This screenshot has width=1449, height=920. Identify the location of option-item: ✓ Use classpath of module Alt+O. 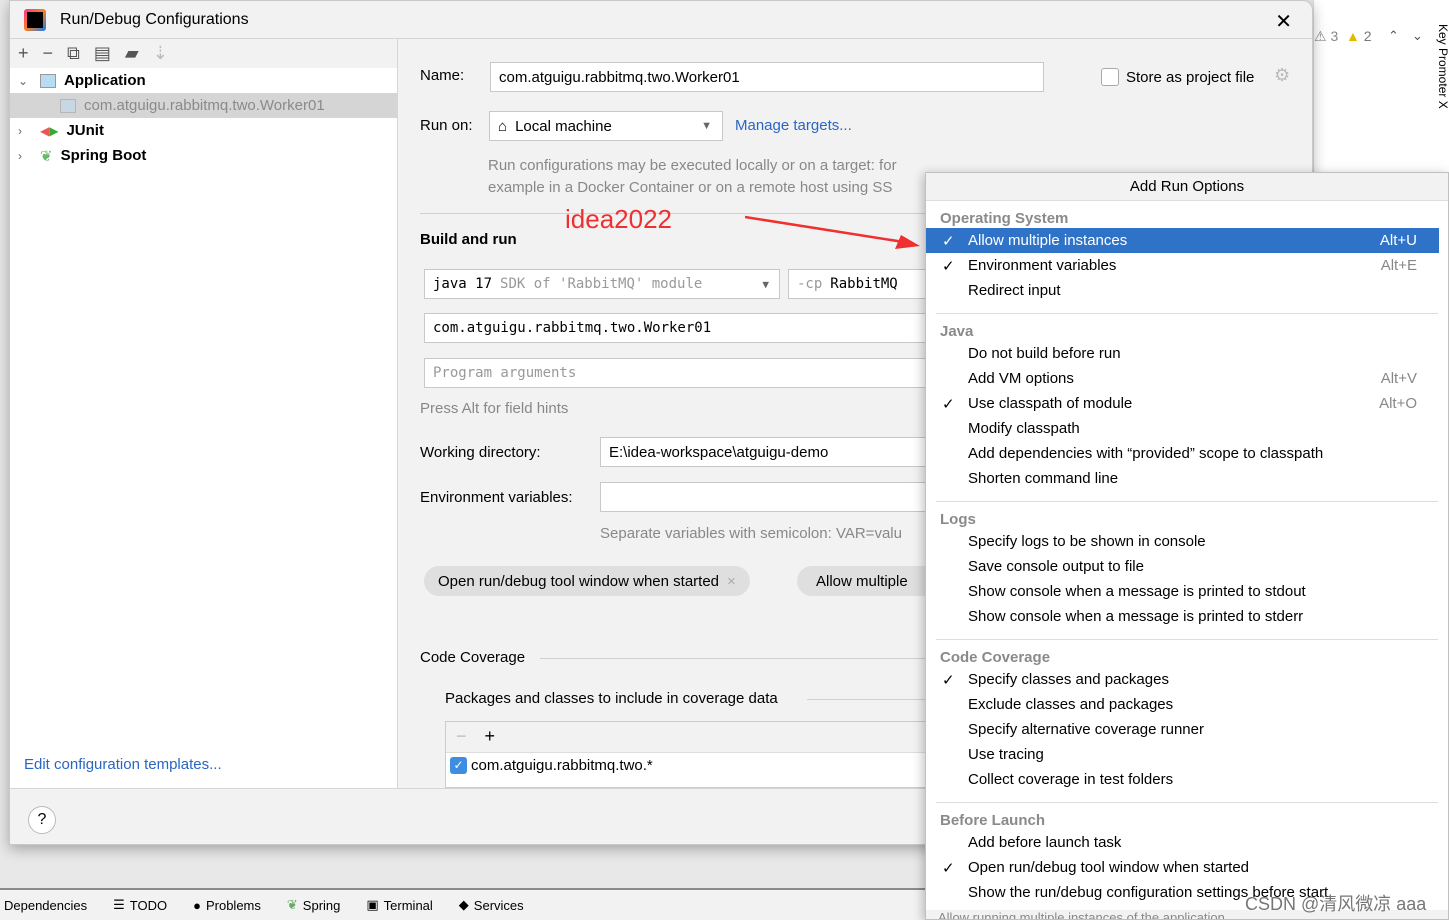
(1182, 403).